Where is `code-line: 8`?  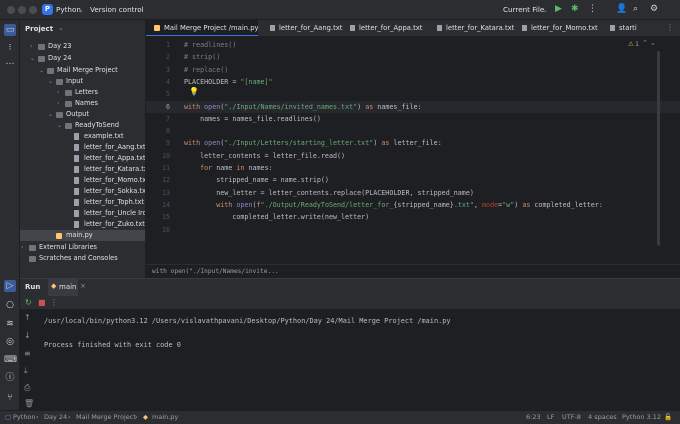 code-line: 8 is located at coordinates (413, 131).